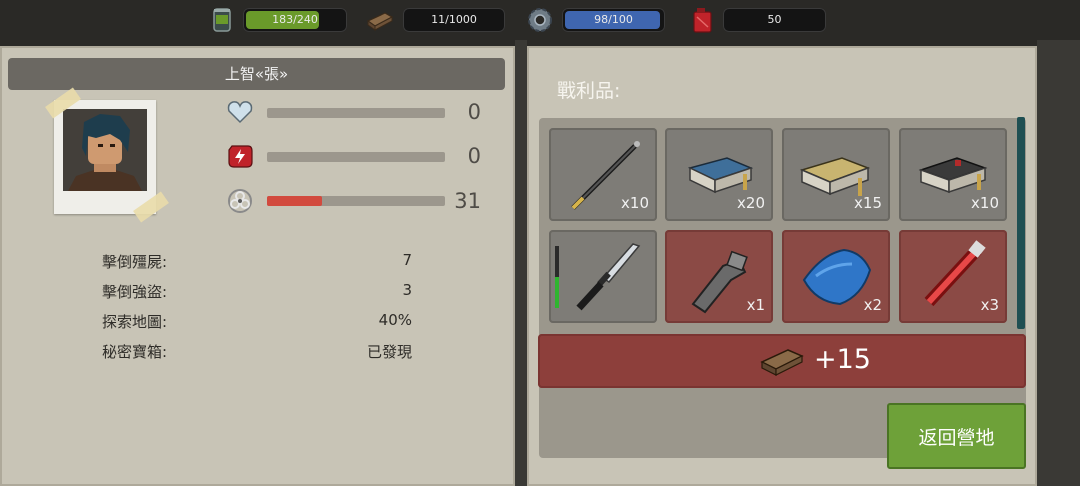 This screenshot has height=486, width=1080. I want to click on bandits-killed-label: 擊倒強盜:, so click(135, 292).